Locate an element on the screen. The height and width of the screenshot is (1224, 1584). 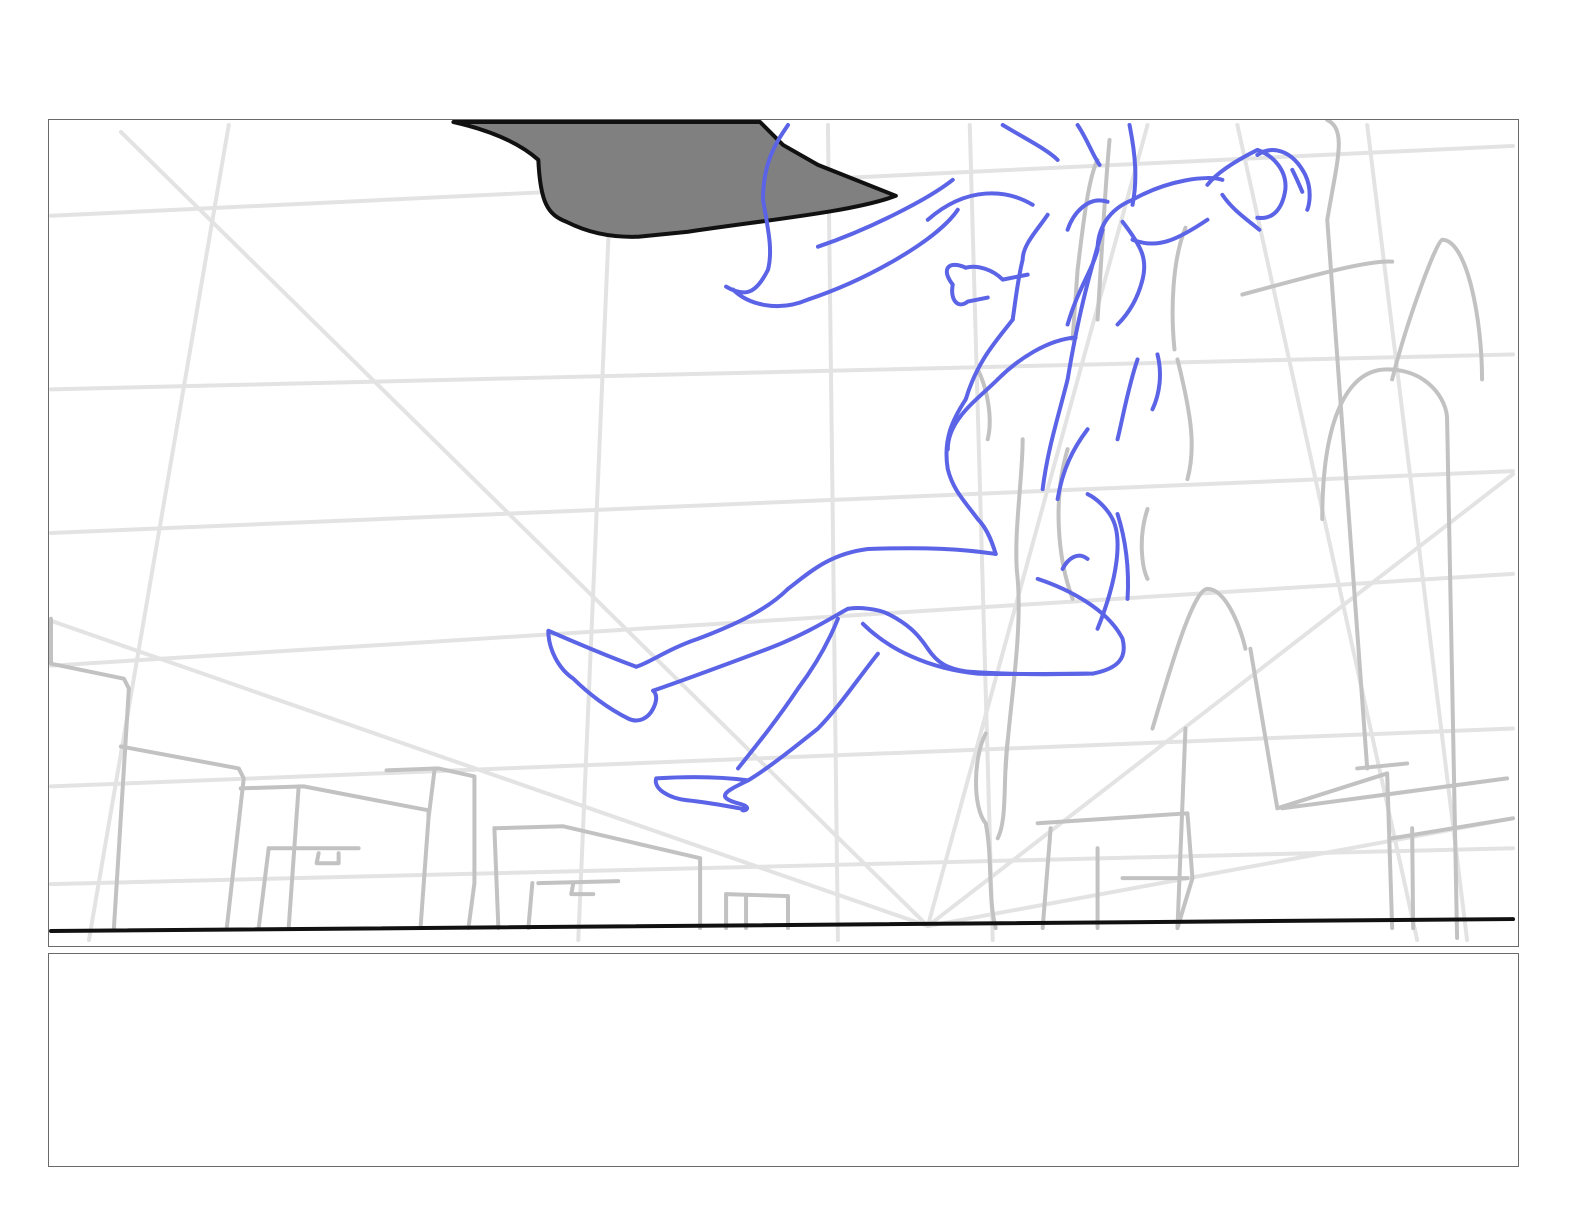
ground-line is located at coordinates (782, 925).